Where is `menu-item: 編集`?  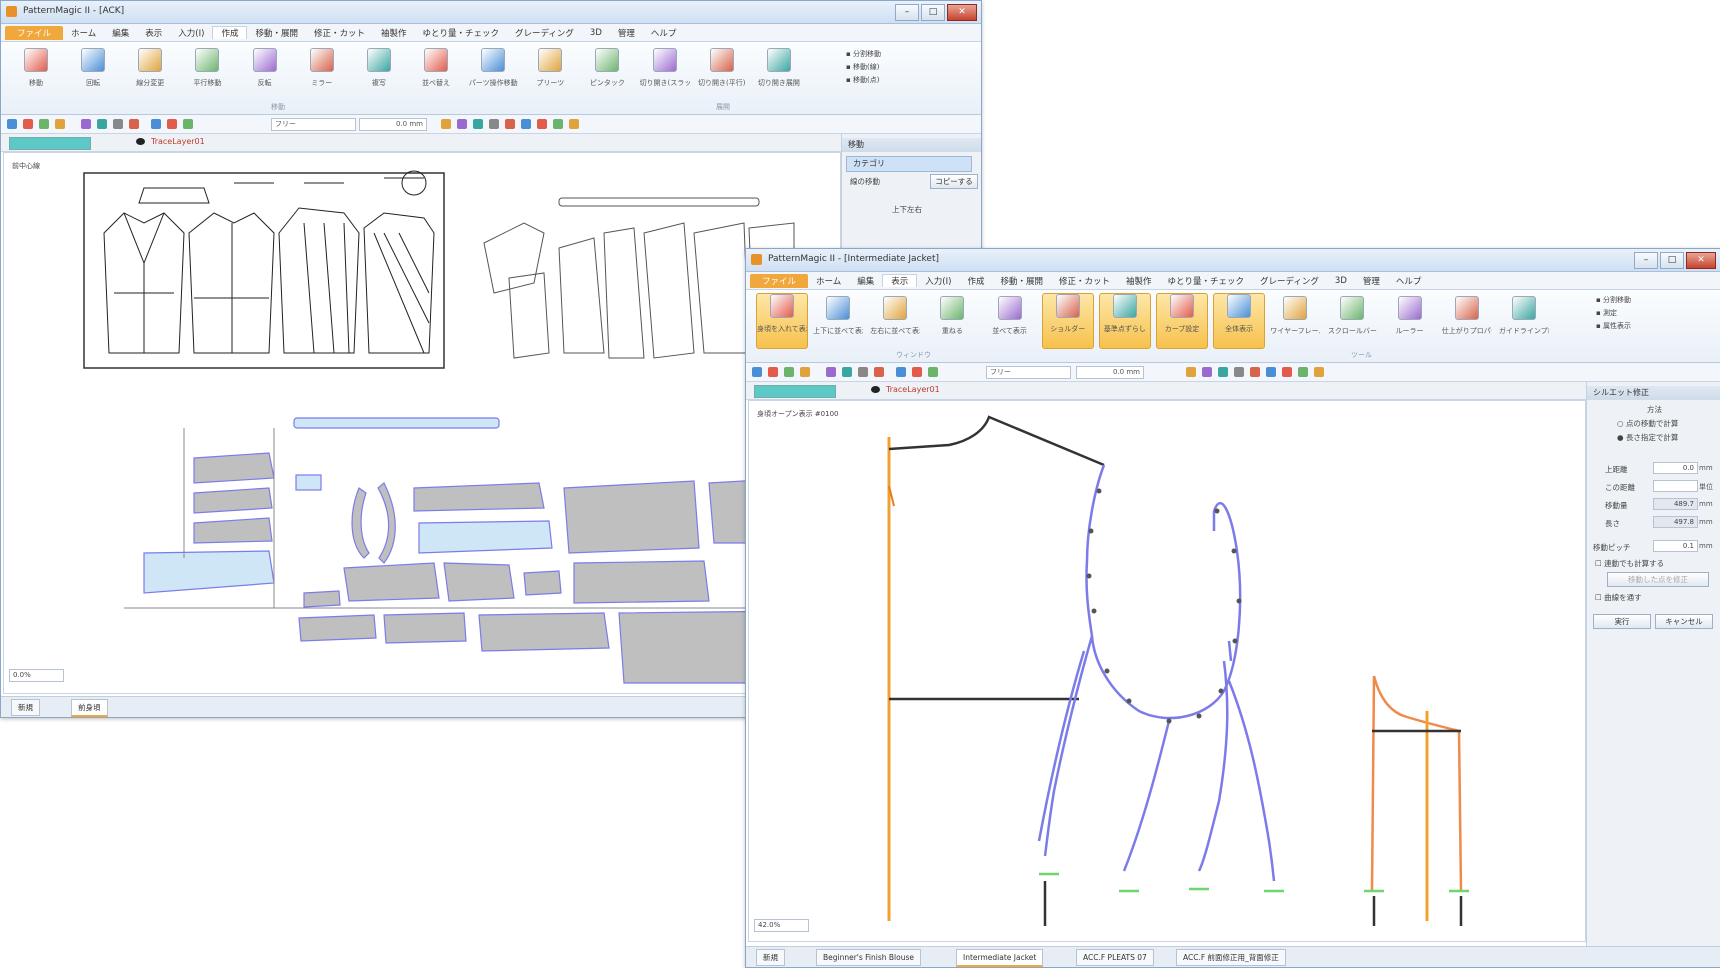
menu-item: 編集 is located at coordinates (120, 33).